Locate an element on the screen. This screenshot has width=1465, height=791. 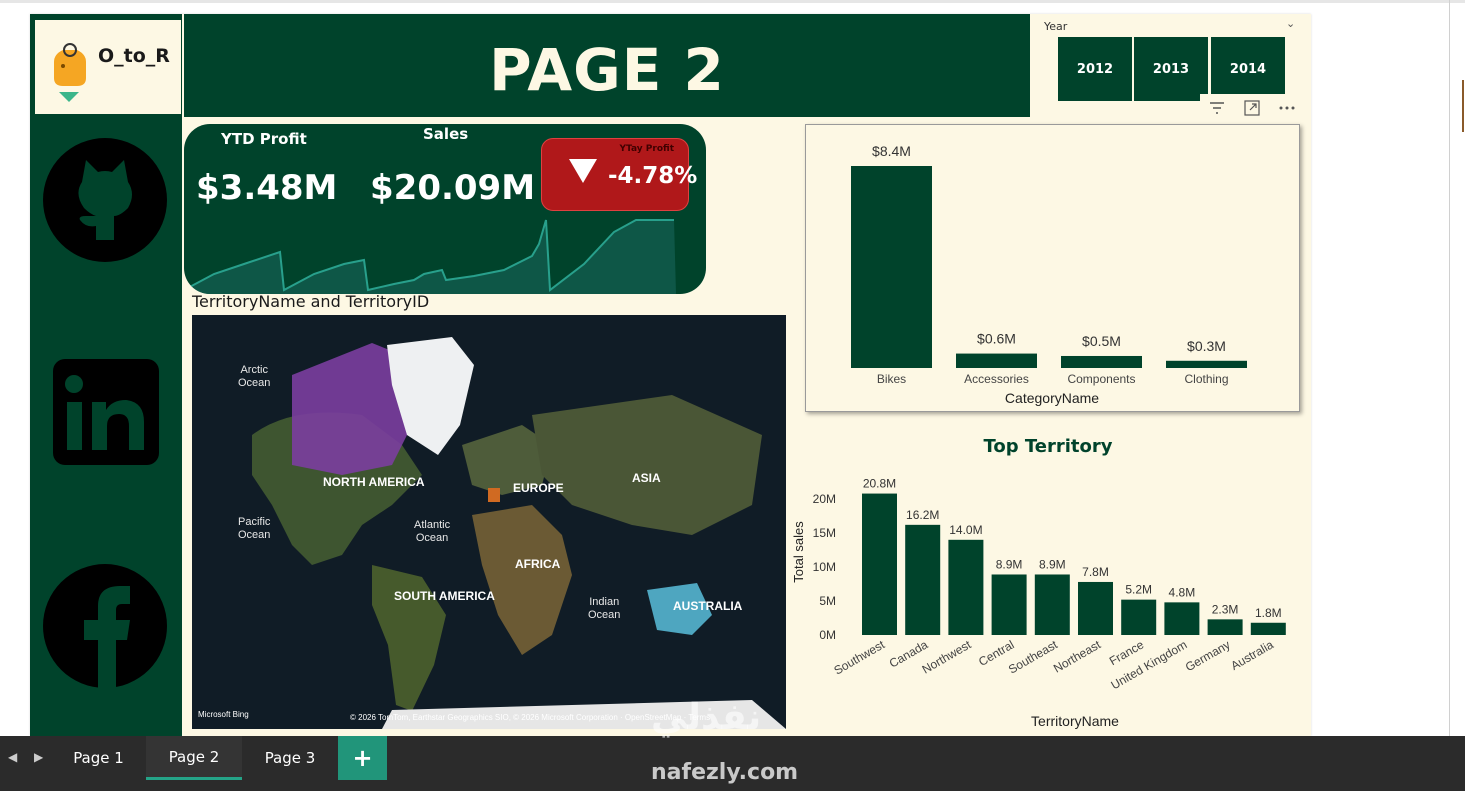
category-data-label: $0.5M is located at coordinates (1101, 341).